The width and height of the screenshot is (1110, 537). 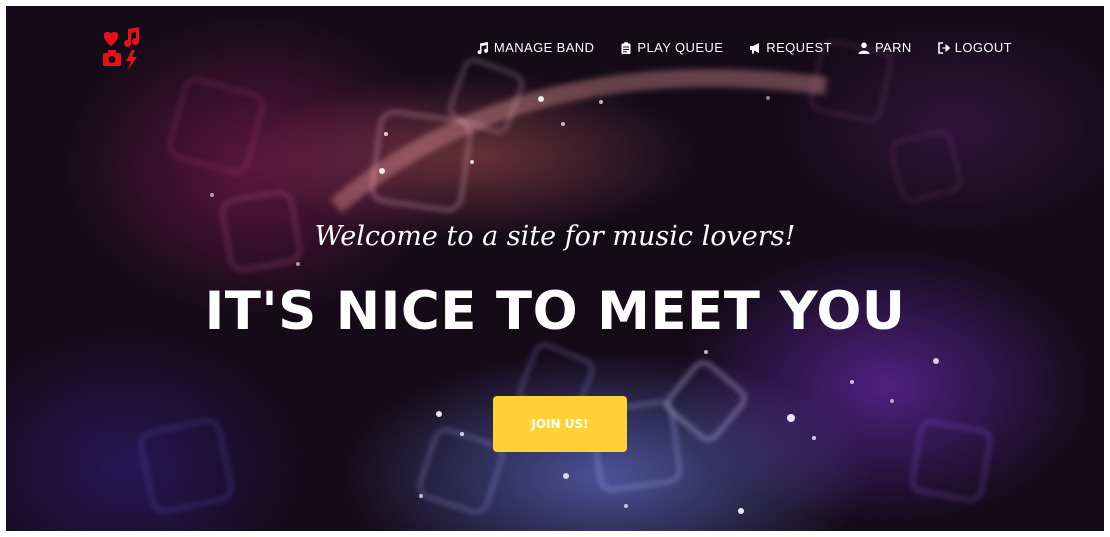 I want to click on nav-label: PARN, so click(x=893, y=47).